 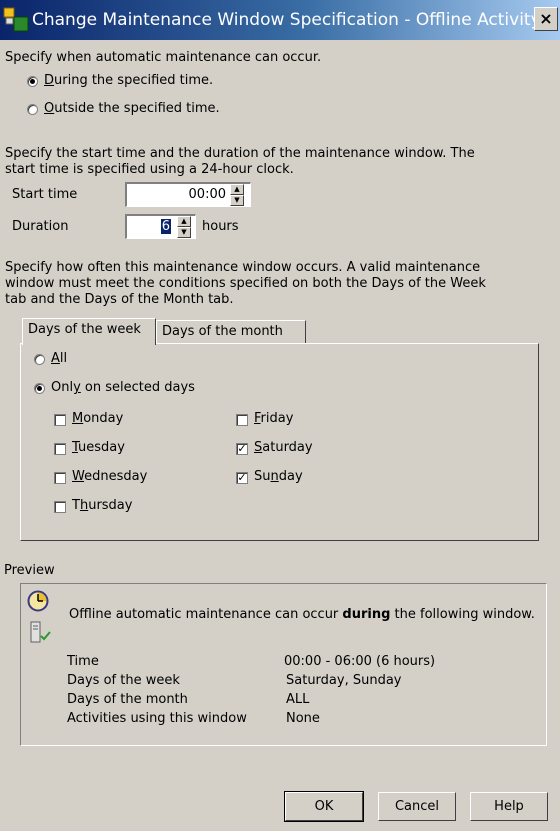 I want to click on help-button: Help, so click(x=509, y=806).